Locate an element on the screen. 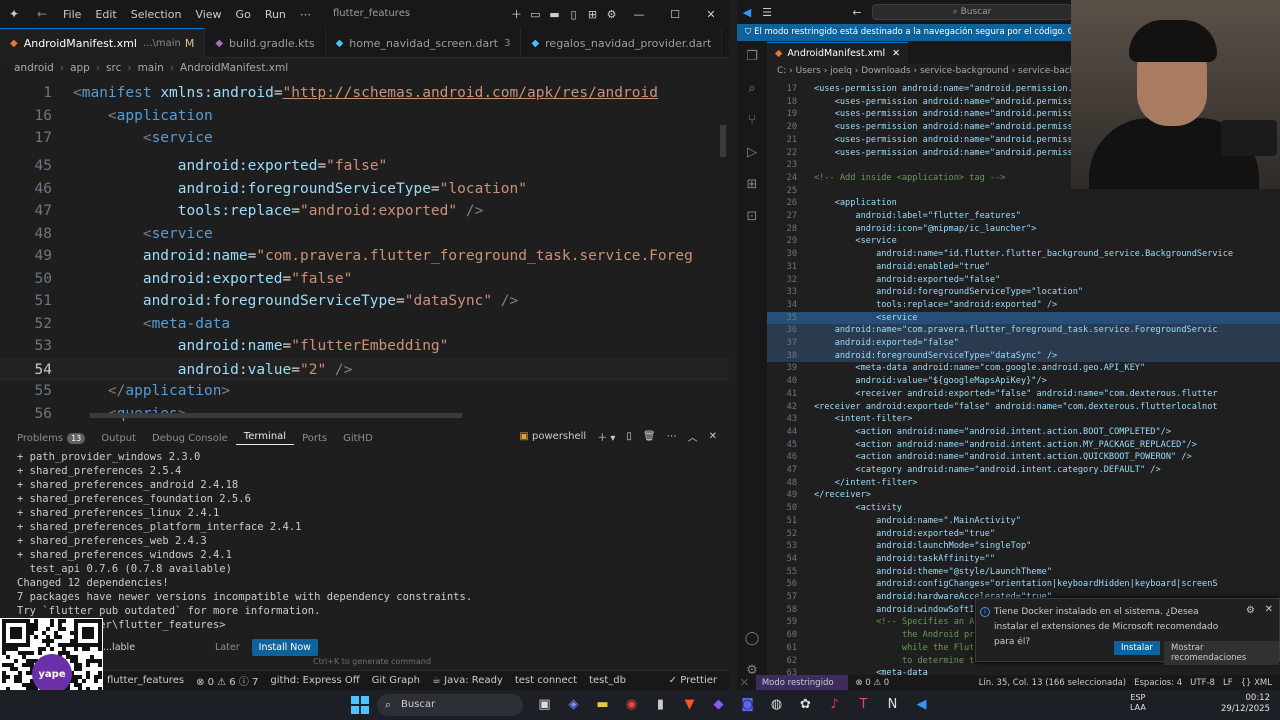  tab-githd: GitHD is located at coordinates (358, 438).